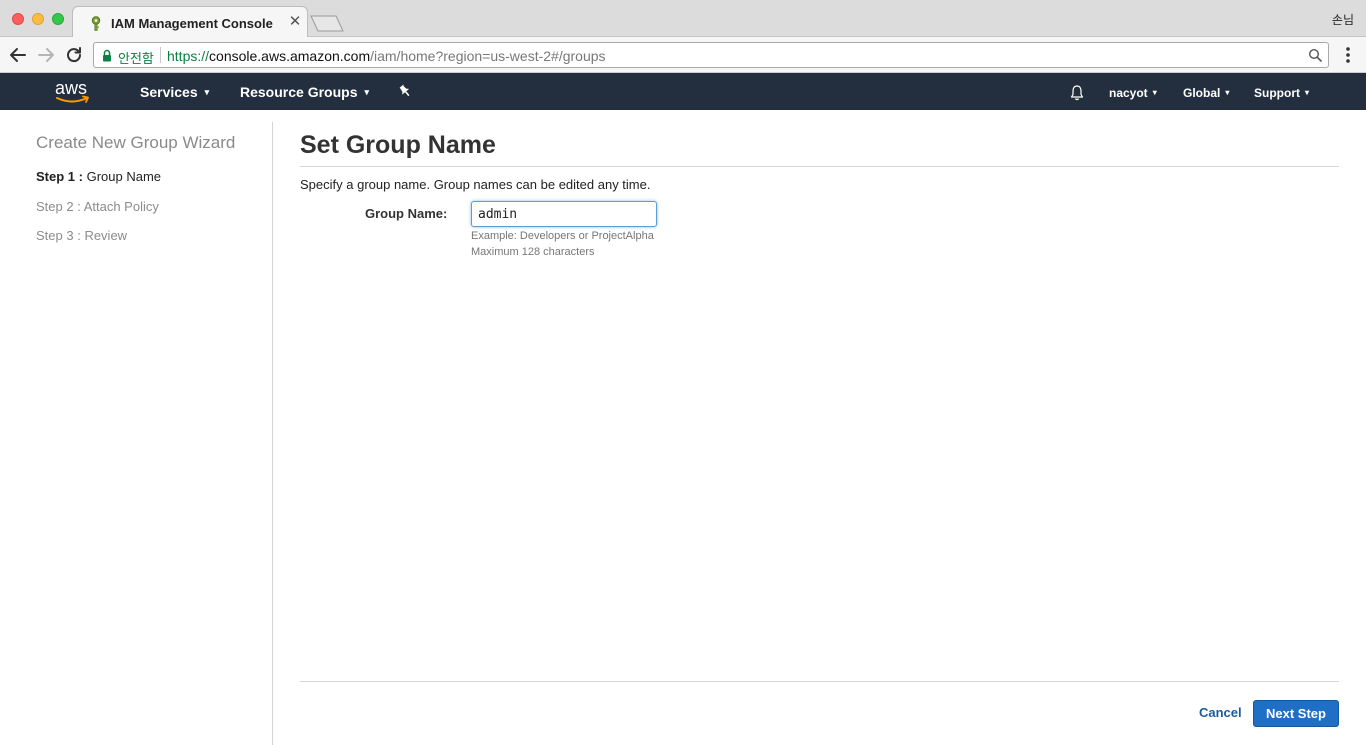  What do you see at coordinates (1220, 712) in the screenshot?
I see `cancel-link: Cancel` at bounding box center [1220, 712].